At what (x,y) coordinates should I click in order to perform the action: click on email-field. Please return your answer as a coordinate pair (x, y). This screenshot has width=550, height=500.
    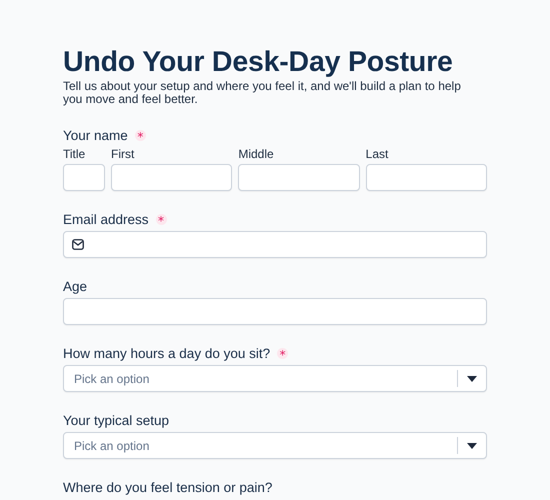
    Looking at the image, I should click on (275, 244).